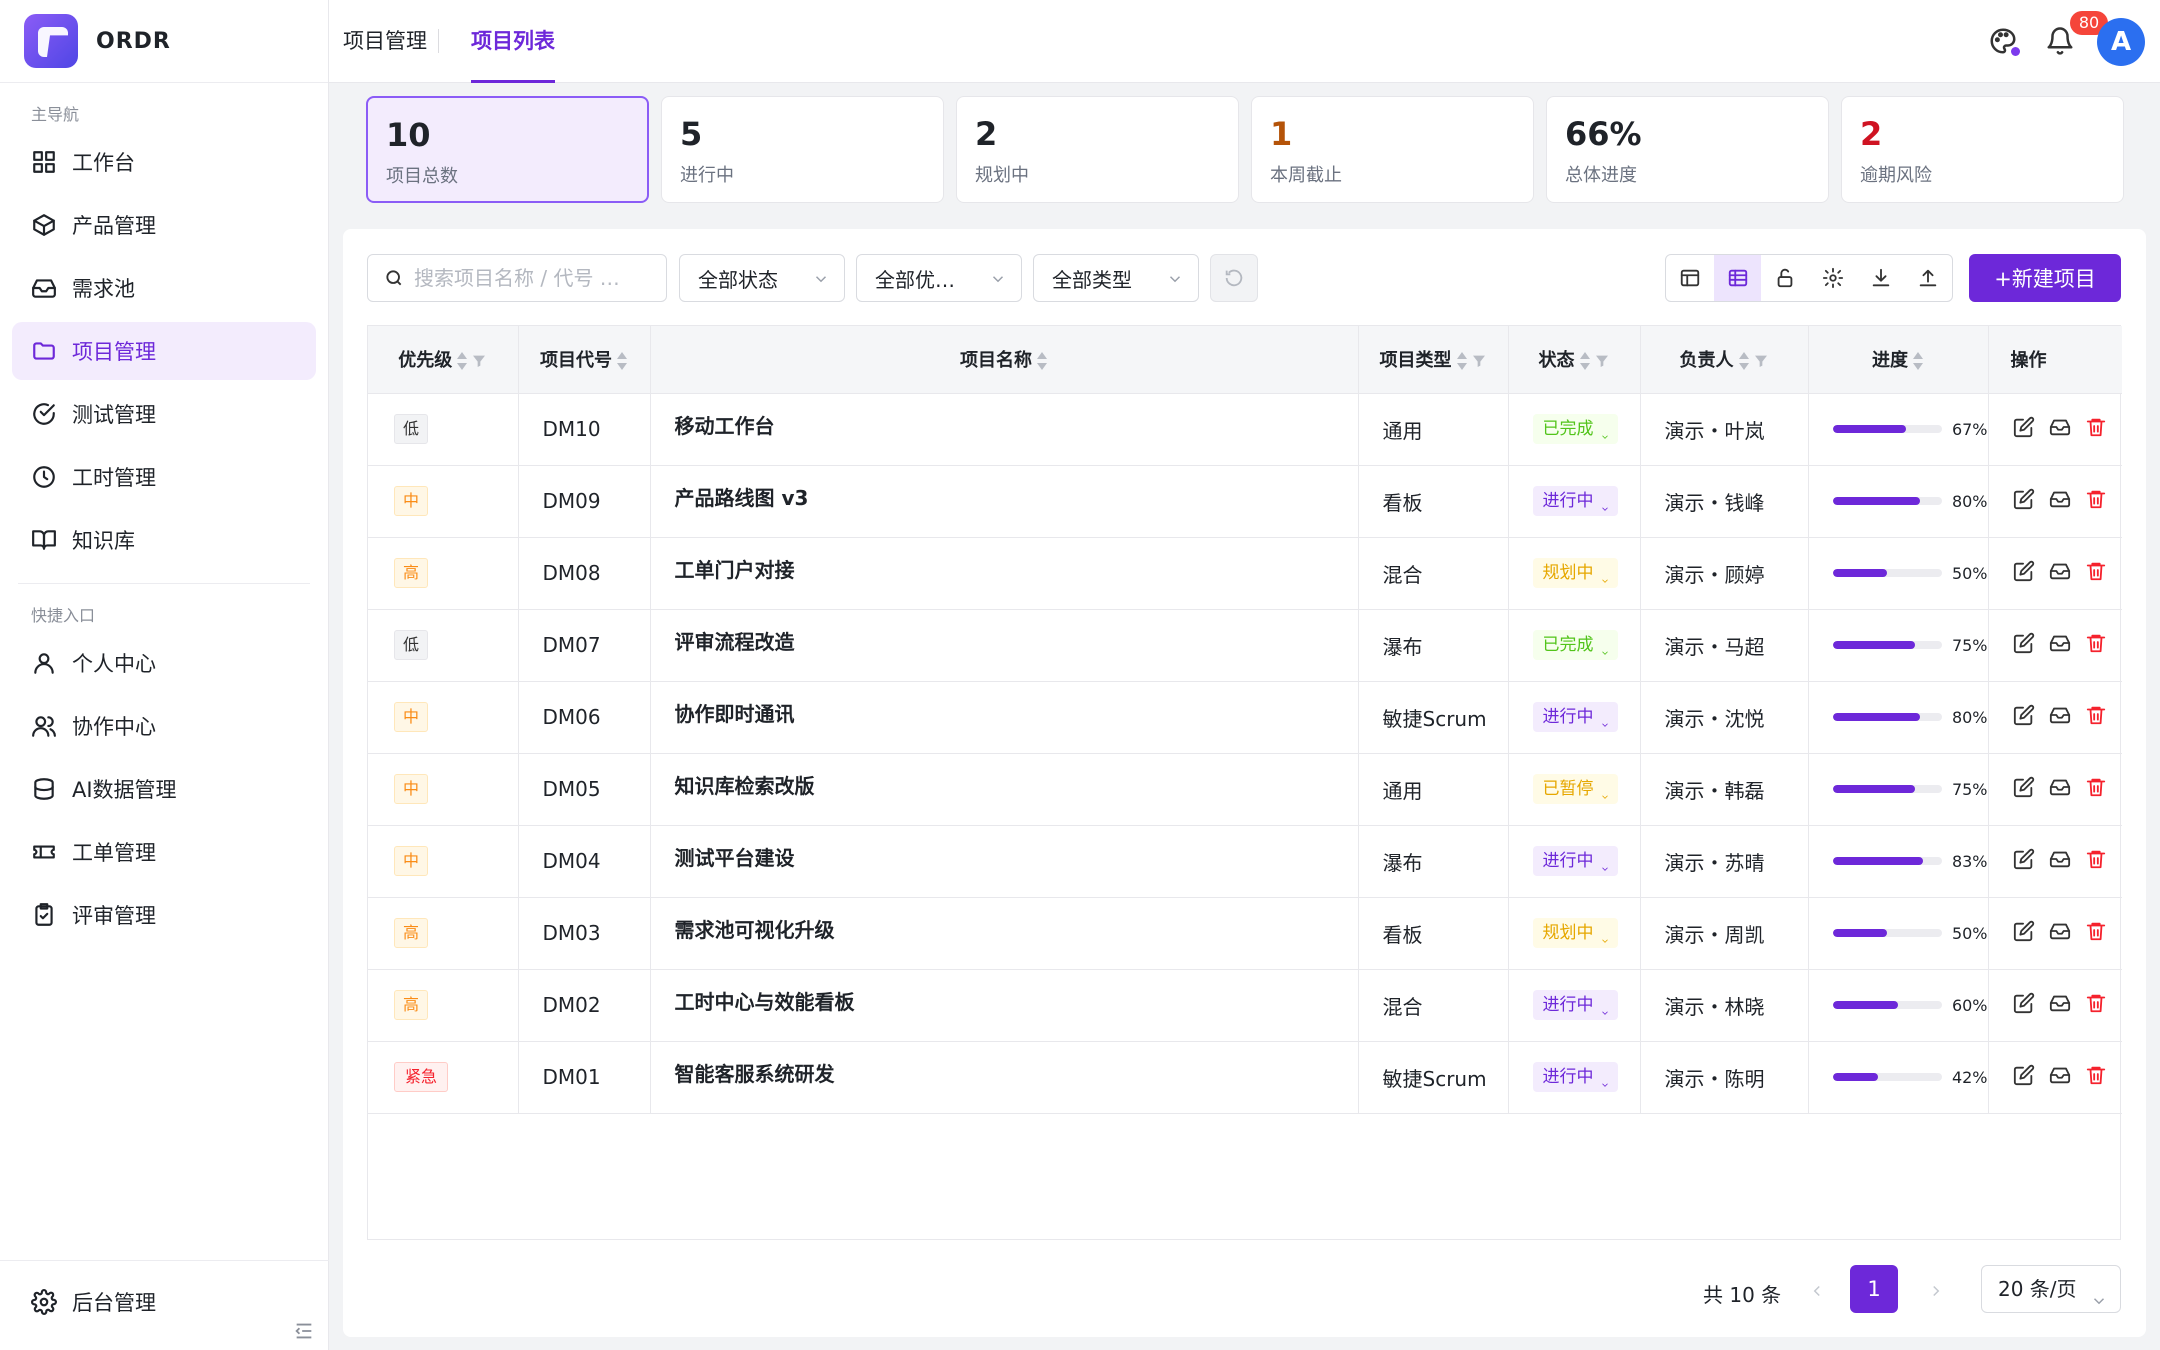 Image resolution: width=2160 pixels, height=1350 pixels. What do you see at coordinates (1392, 149) in the screenshot?
I see `stat-card-due-this-week: 1 本周截止` at bounding box center [1392, 149].